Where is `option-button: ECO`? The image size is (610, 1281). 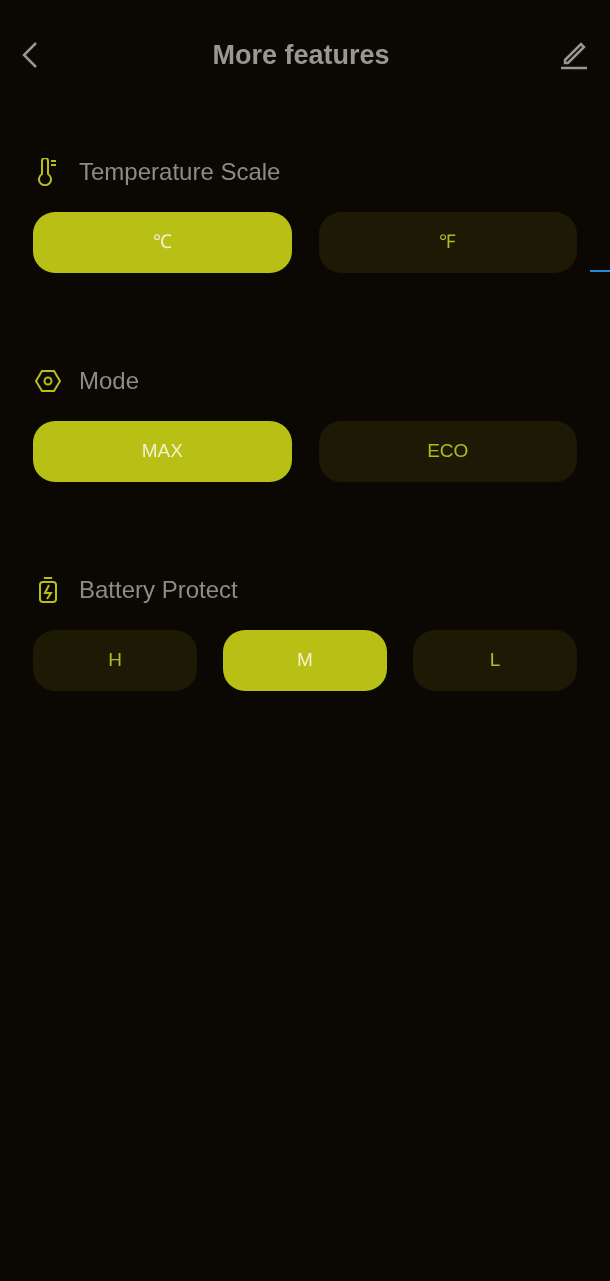
option-button: ECO is located at coordinates (447, 451).